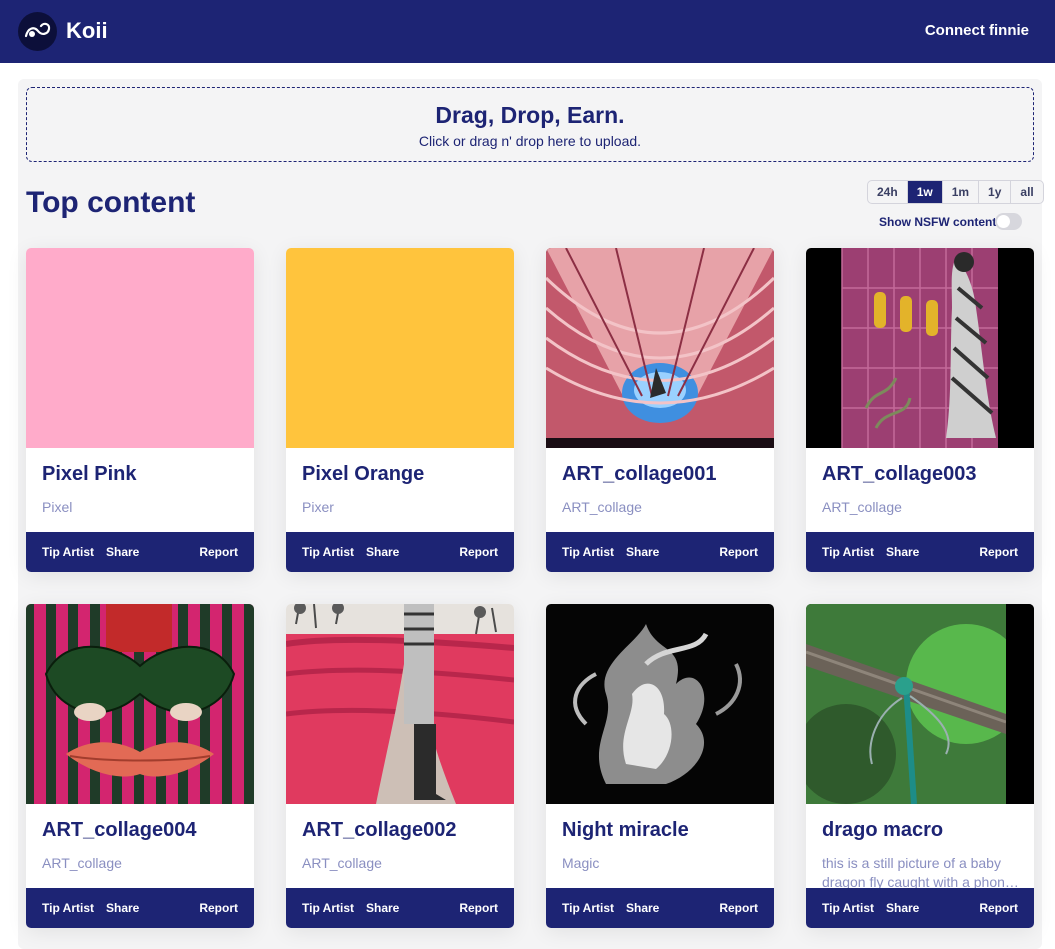 The height and width of the screenshot is (949, 1055). Describe the element at coordinates (87, 31) in the screenshot. I see `brand-name: Koii` at that location.